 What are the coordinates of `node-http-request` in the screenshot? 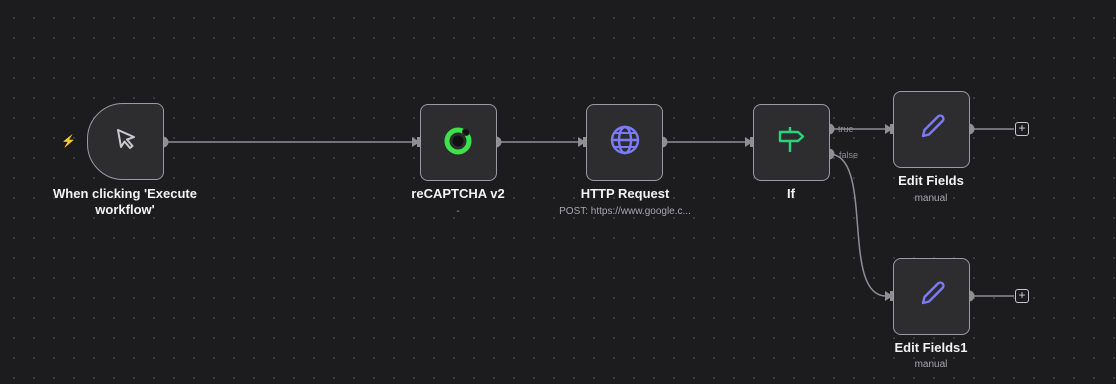 It's located at (624, 142).